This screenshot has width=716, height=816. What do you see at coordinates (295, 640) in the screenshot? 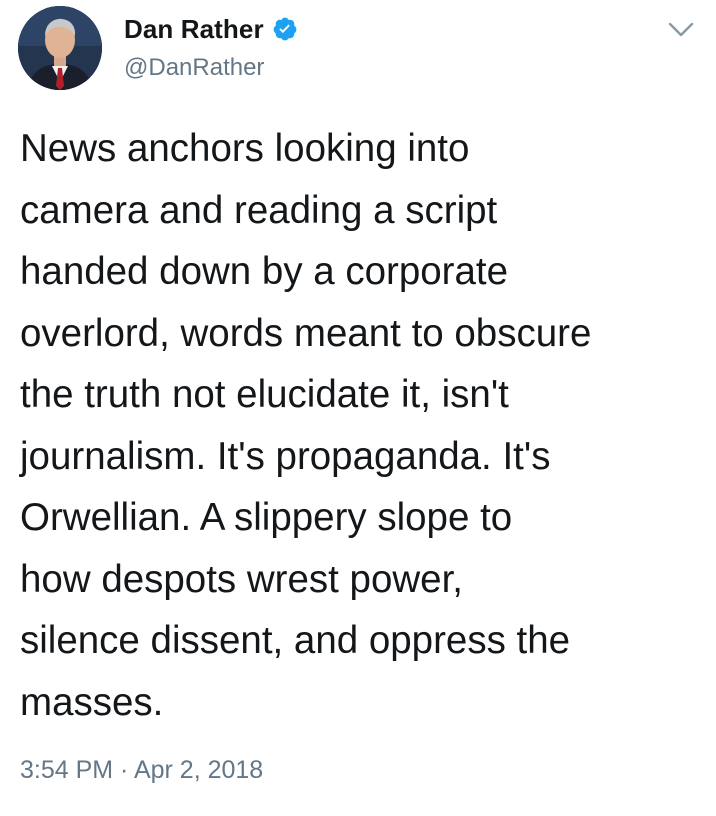
I see `tweet-text-line: silence dissent, and oppress the` at bounding box center [295, 640].